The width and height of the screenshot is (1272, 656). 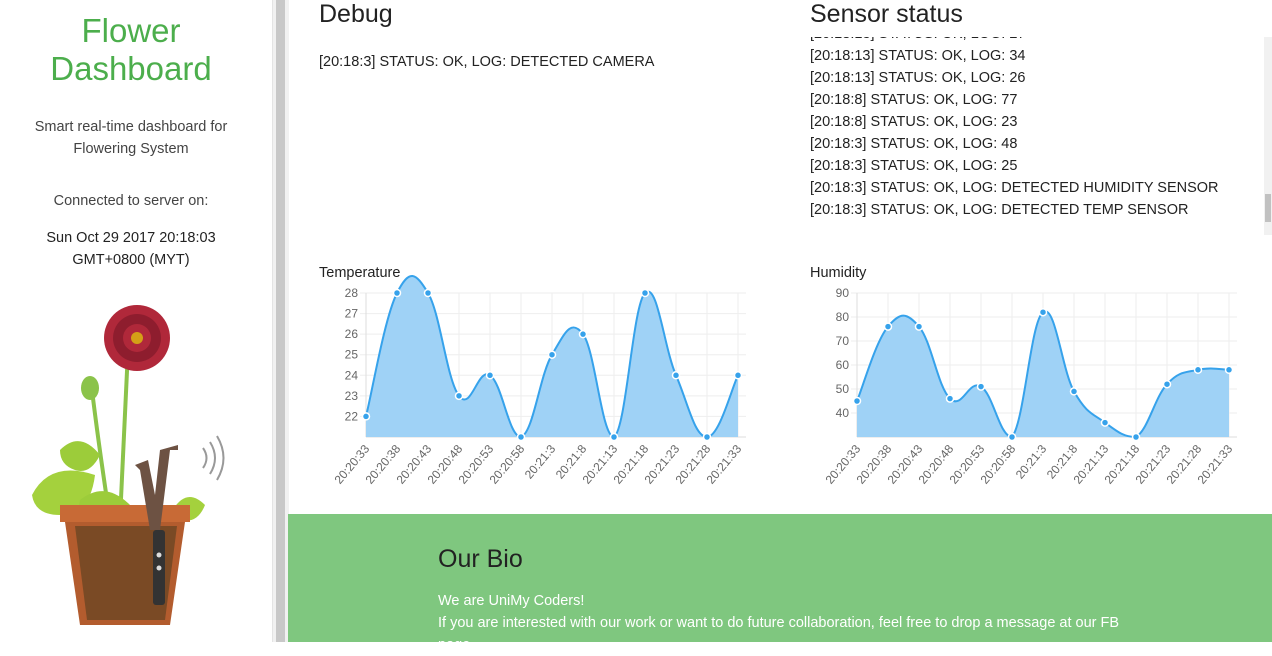 What do you see at coordinates (352, 355) in the screenshot?
I see `y-tick-label: 25` at bounding box center [352, 355].